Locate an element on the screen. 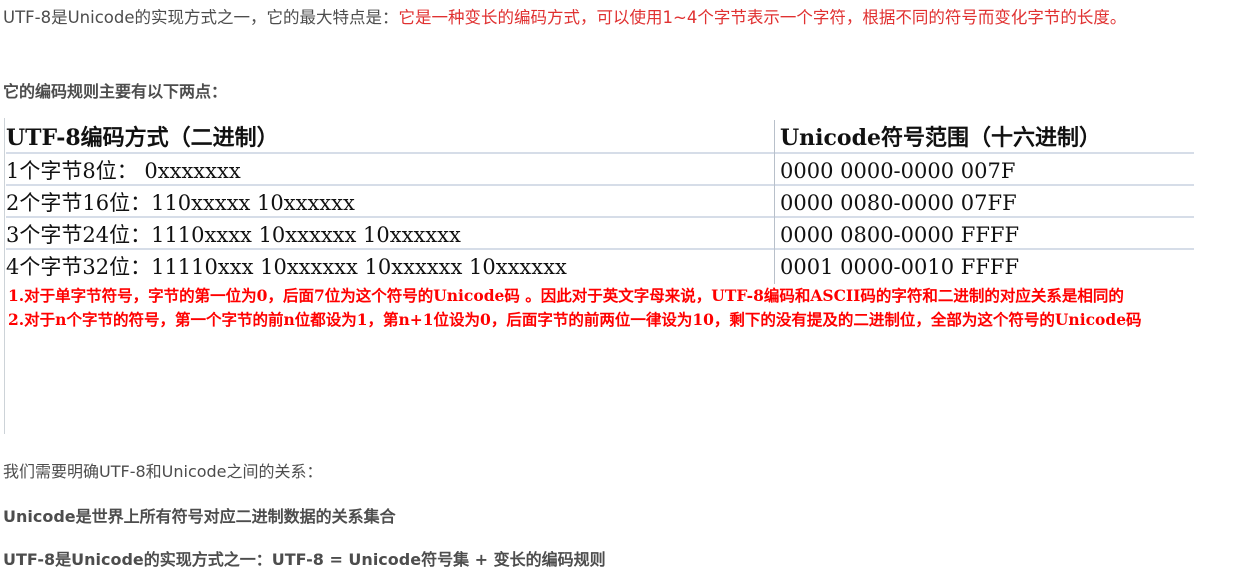 Image resolution: width=1242 pixels, height=576 pixels. table-header-row: UTF-8编码方式（二进制） Unicode符号范围（十六进制） is located at coordinates (600, 137).